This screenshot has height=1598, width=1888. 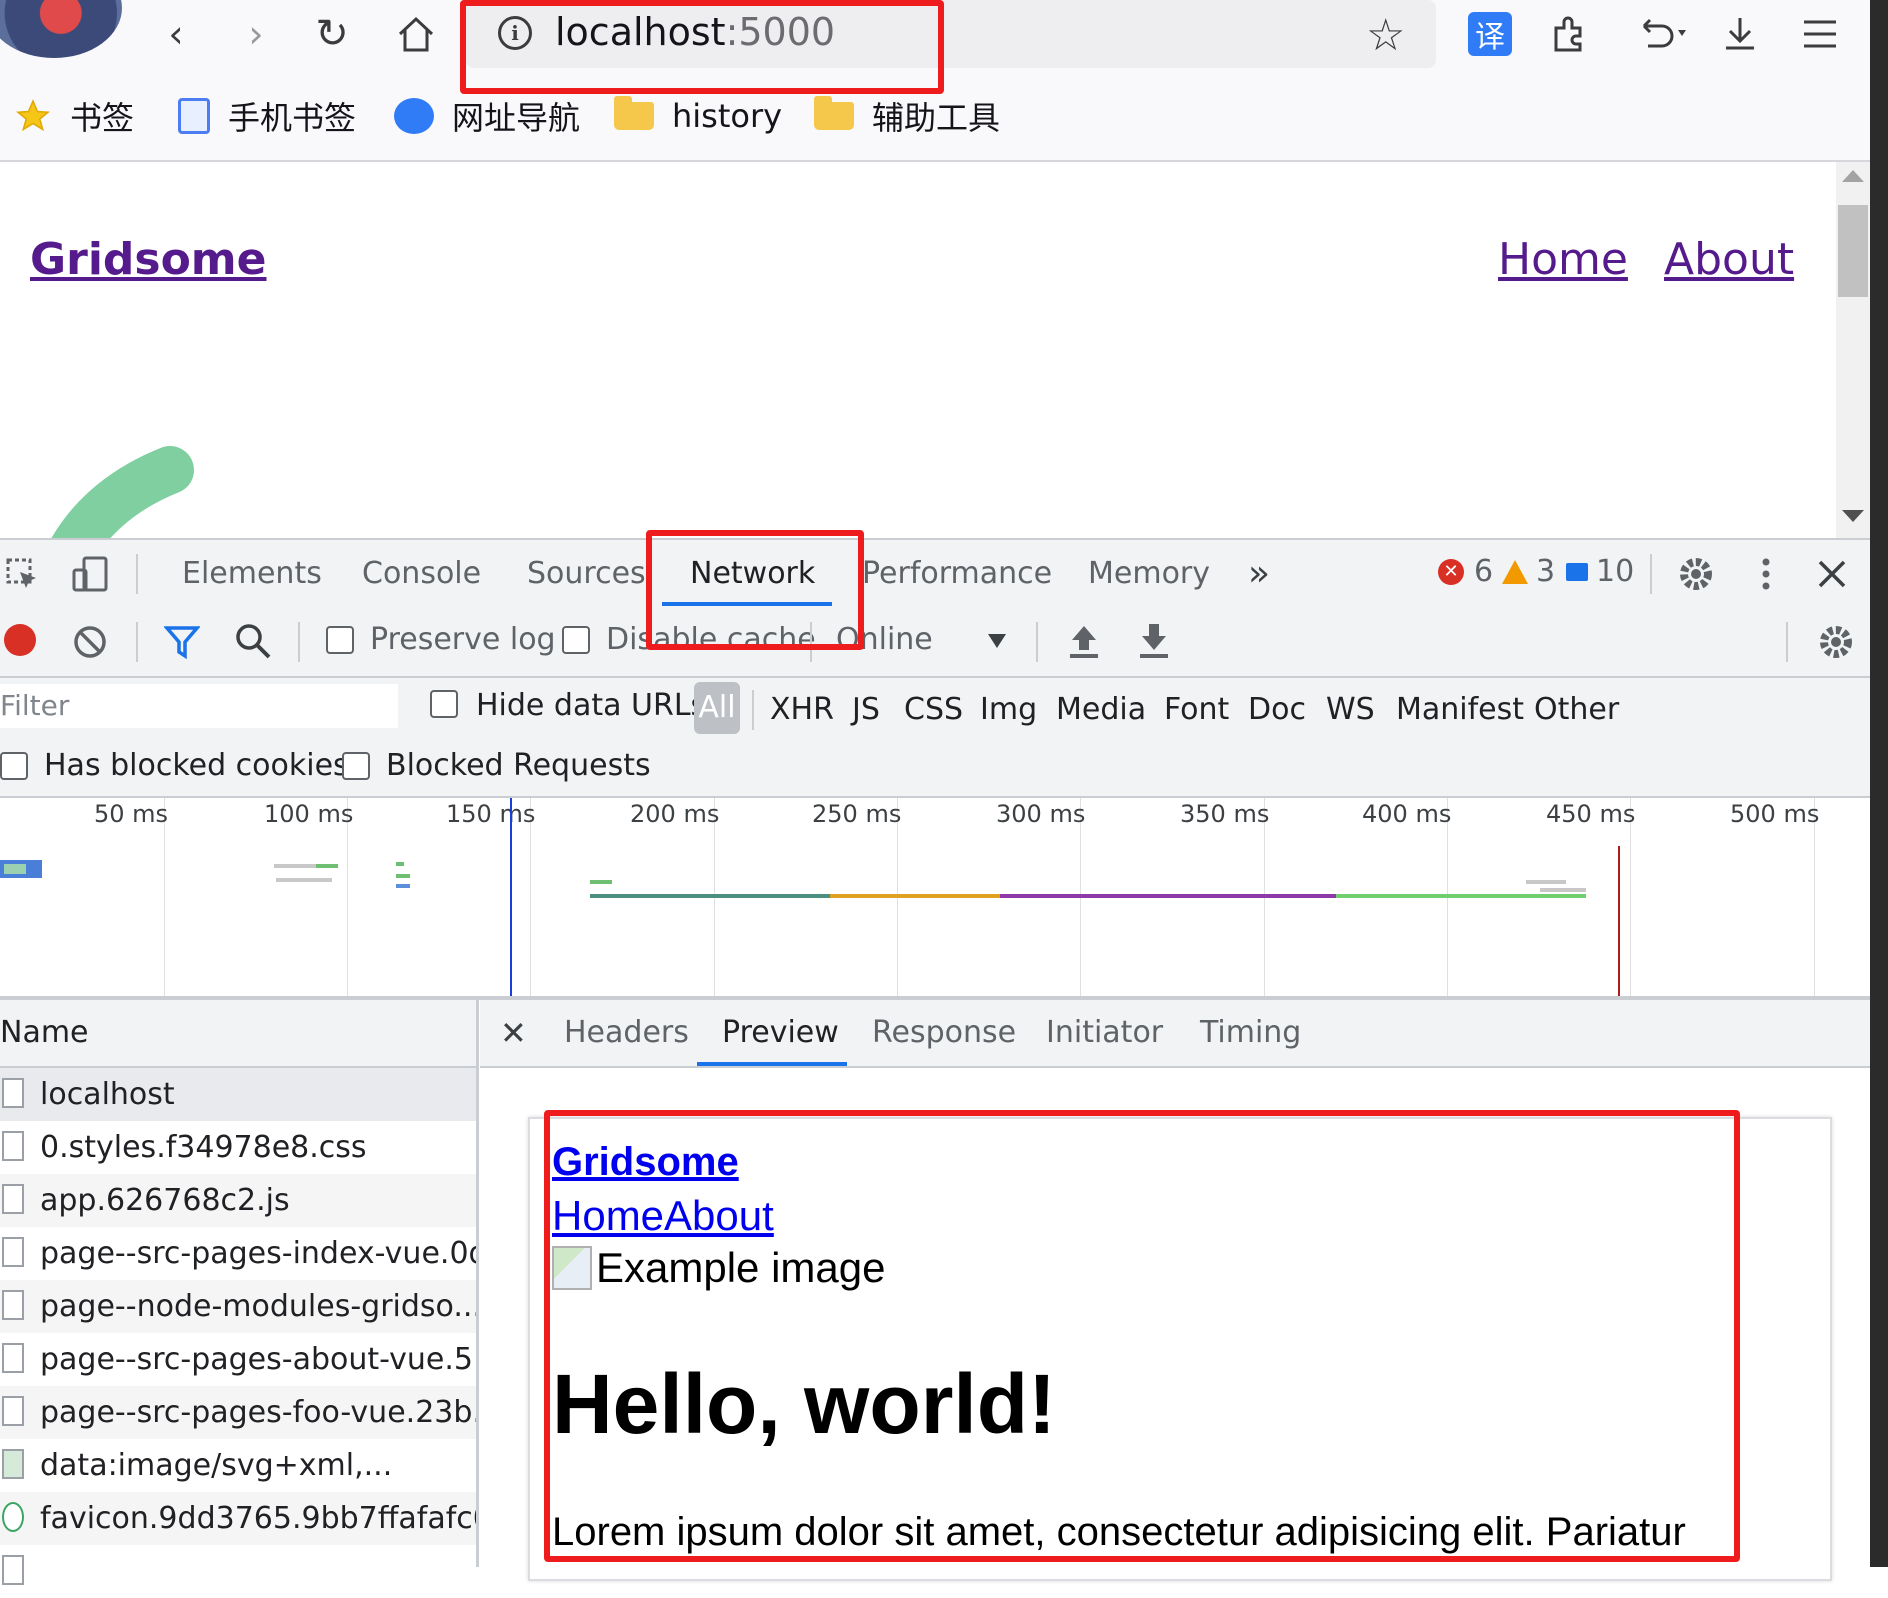 I want to click on clear-icon, so click(x=90, y=642).